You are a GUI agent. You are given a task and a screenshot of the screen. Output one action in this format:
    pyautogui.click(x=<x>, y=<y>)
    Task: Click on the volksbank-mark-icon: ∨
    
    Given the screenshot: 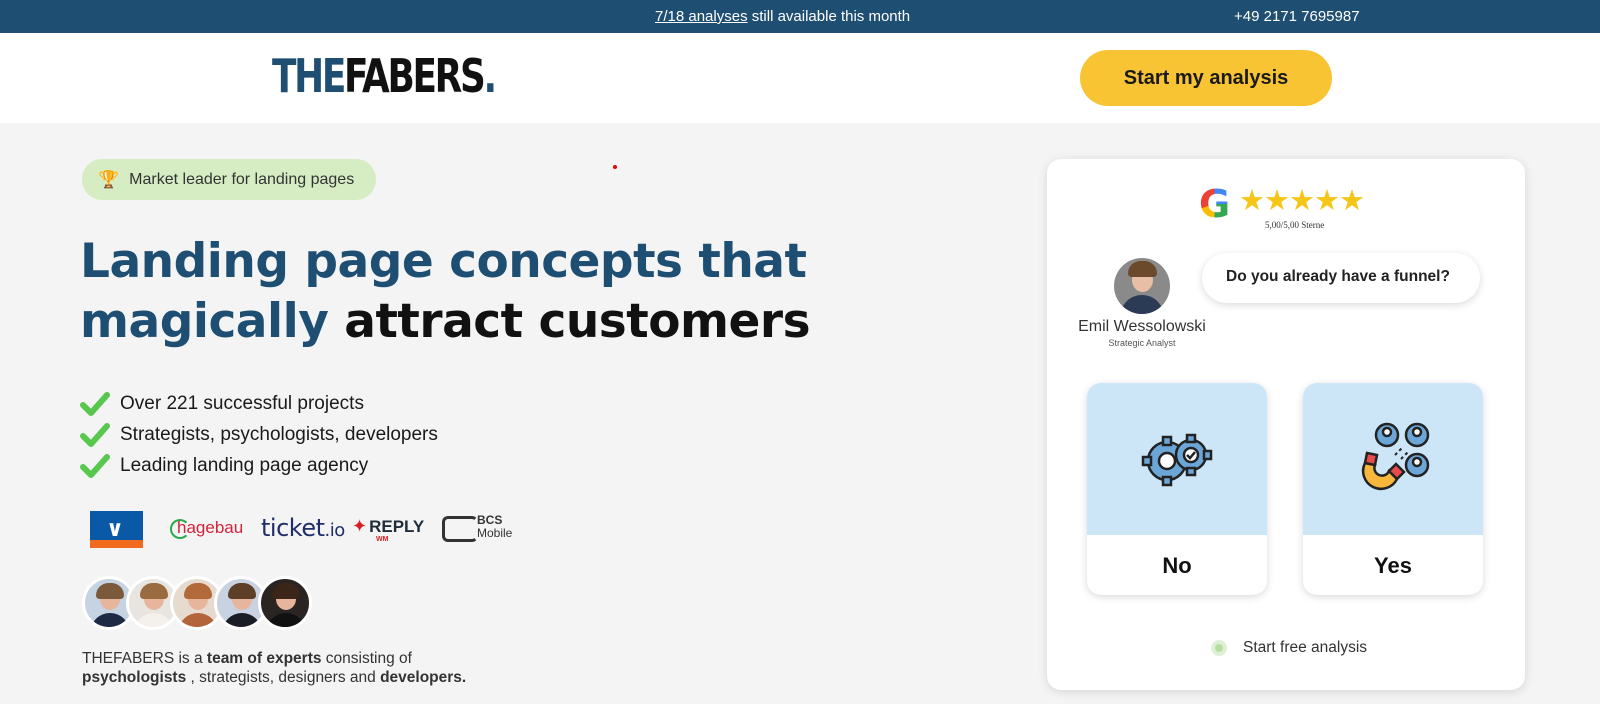 What is the action you would take?
    pyautogui.click(x=115, y=529)
    